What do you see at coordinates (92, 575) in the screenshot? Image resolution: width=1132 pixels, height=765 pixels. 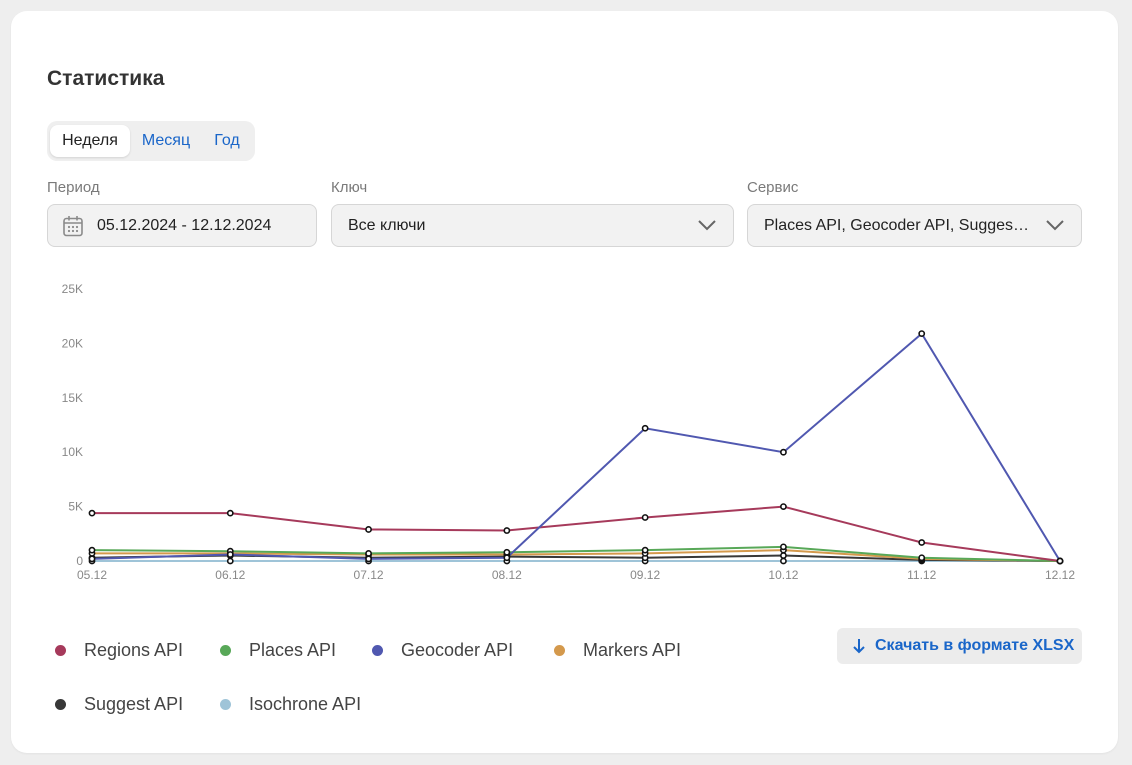 I see `x-tick-label: 05.12` at bounding box center [92, 575].